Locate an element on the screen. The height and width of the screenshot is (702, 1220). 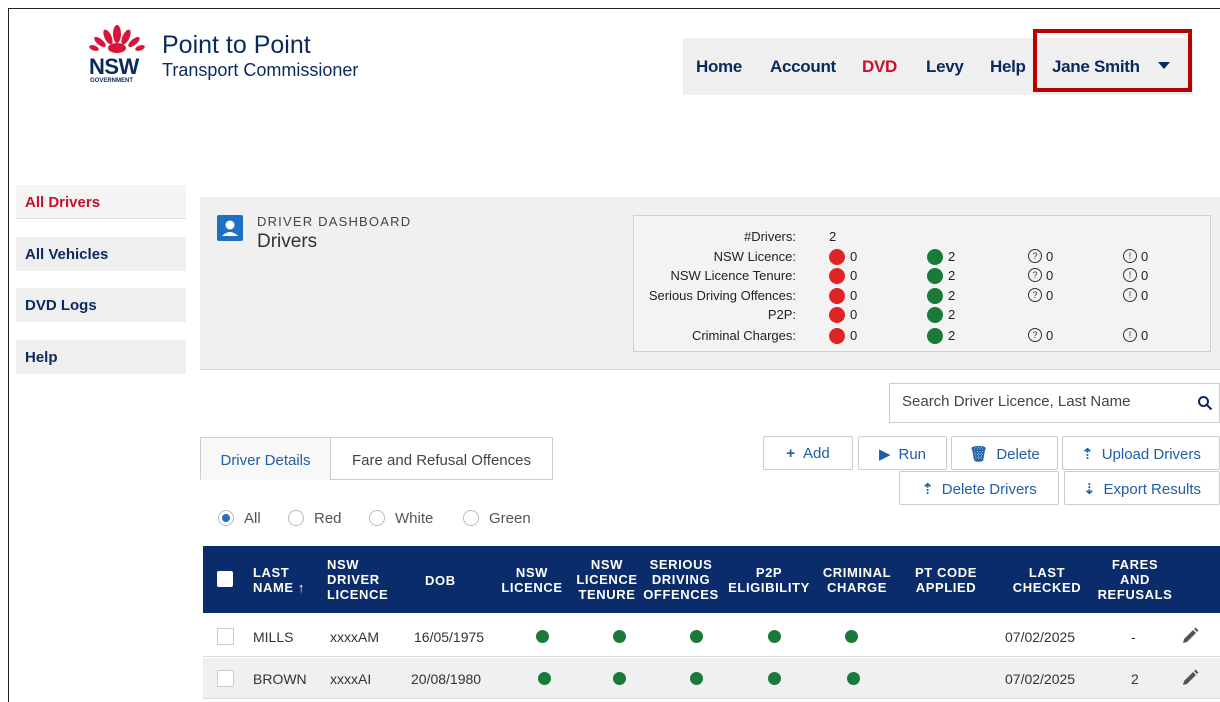
col-last-name-line1: LAST is located at coordinates (271, 572).